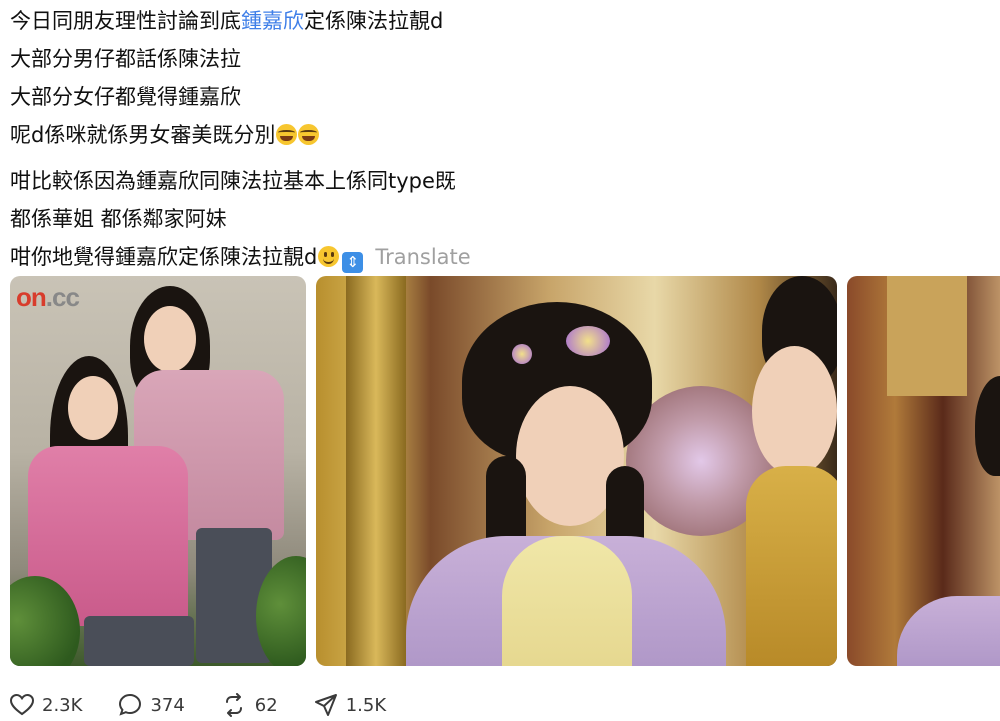  Describe the element at coordinates (374, 21) in the screenshot. I see `post-text-segment: 定係陳法拉靚d` at that location.